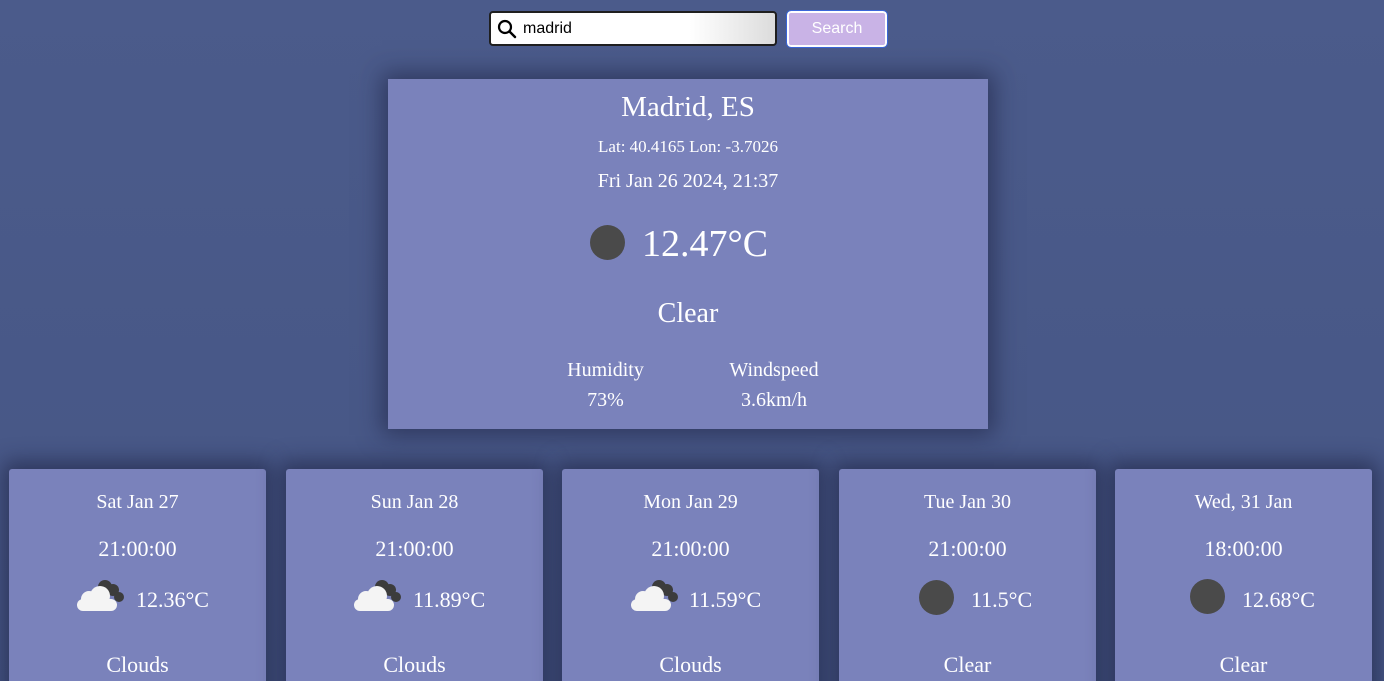  I want to click on temperature-row: 12.47°C, so click(688, 246).